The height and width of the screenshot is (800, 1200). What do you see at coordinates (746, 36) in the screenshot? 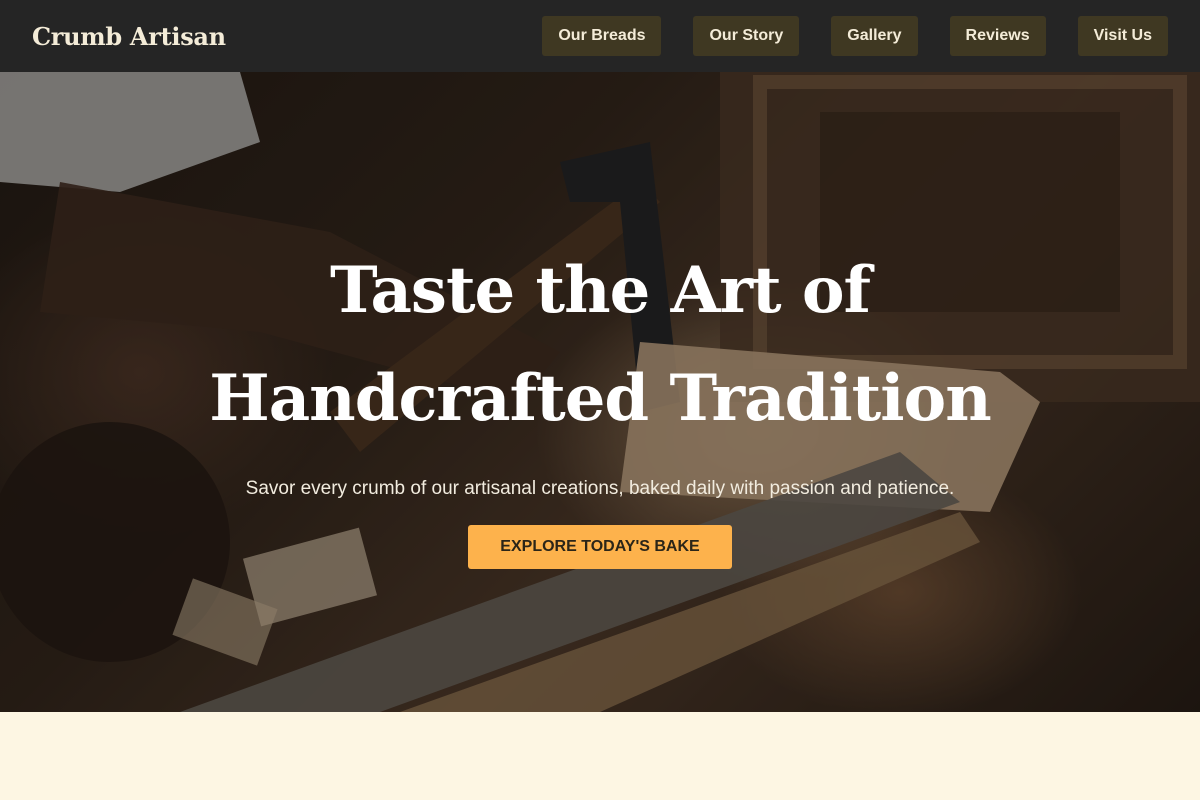
I see `nav-our-story: Our Story` at bounding box center [746, 36].